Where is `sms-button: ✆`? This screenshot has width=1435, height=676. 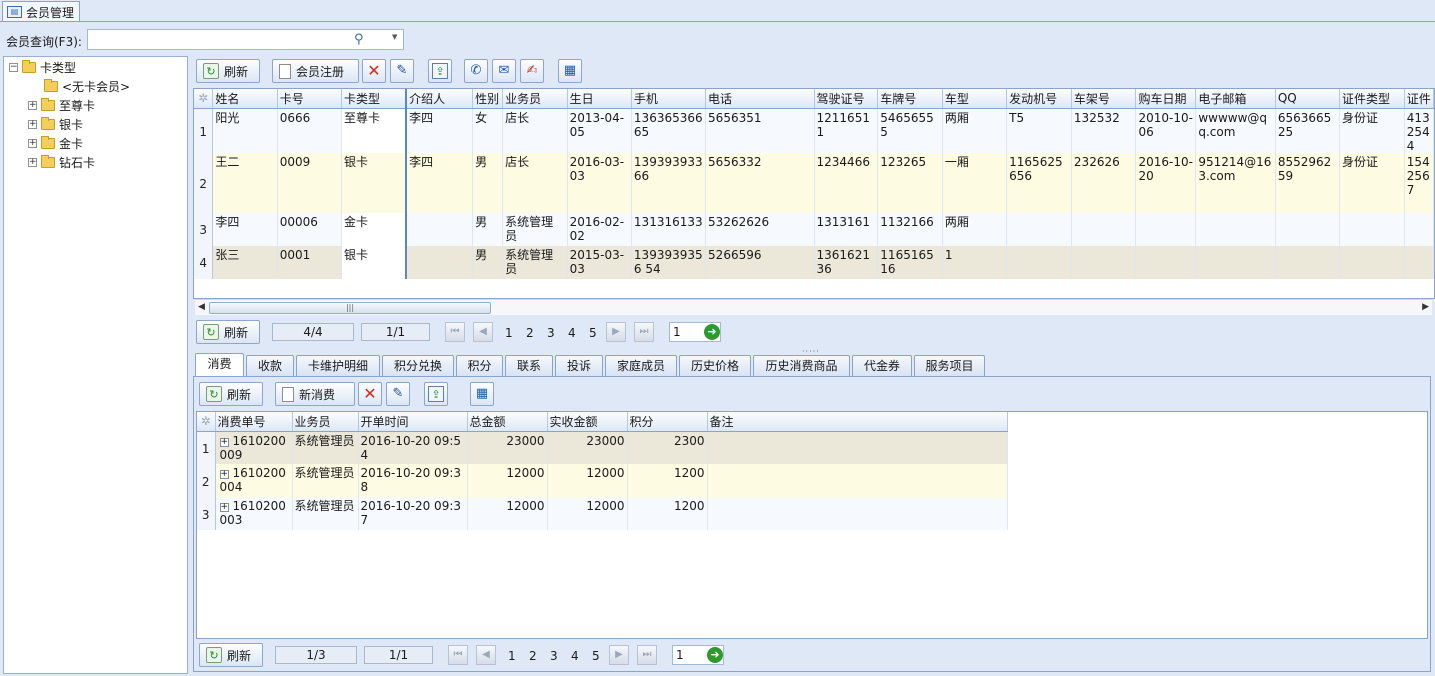 sms-button: ✆ is located at coordinates (476, 71).